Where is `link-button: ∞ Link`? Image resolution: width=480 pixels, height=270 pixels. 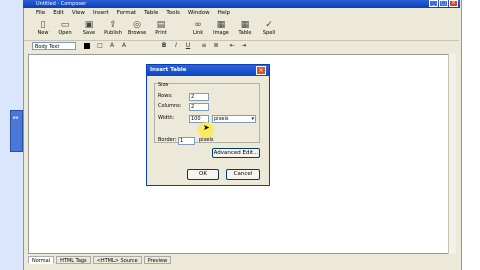
link-button: ∞ Link is located at coordinates (198, 29).